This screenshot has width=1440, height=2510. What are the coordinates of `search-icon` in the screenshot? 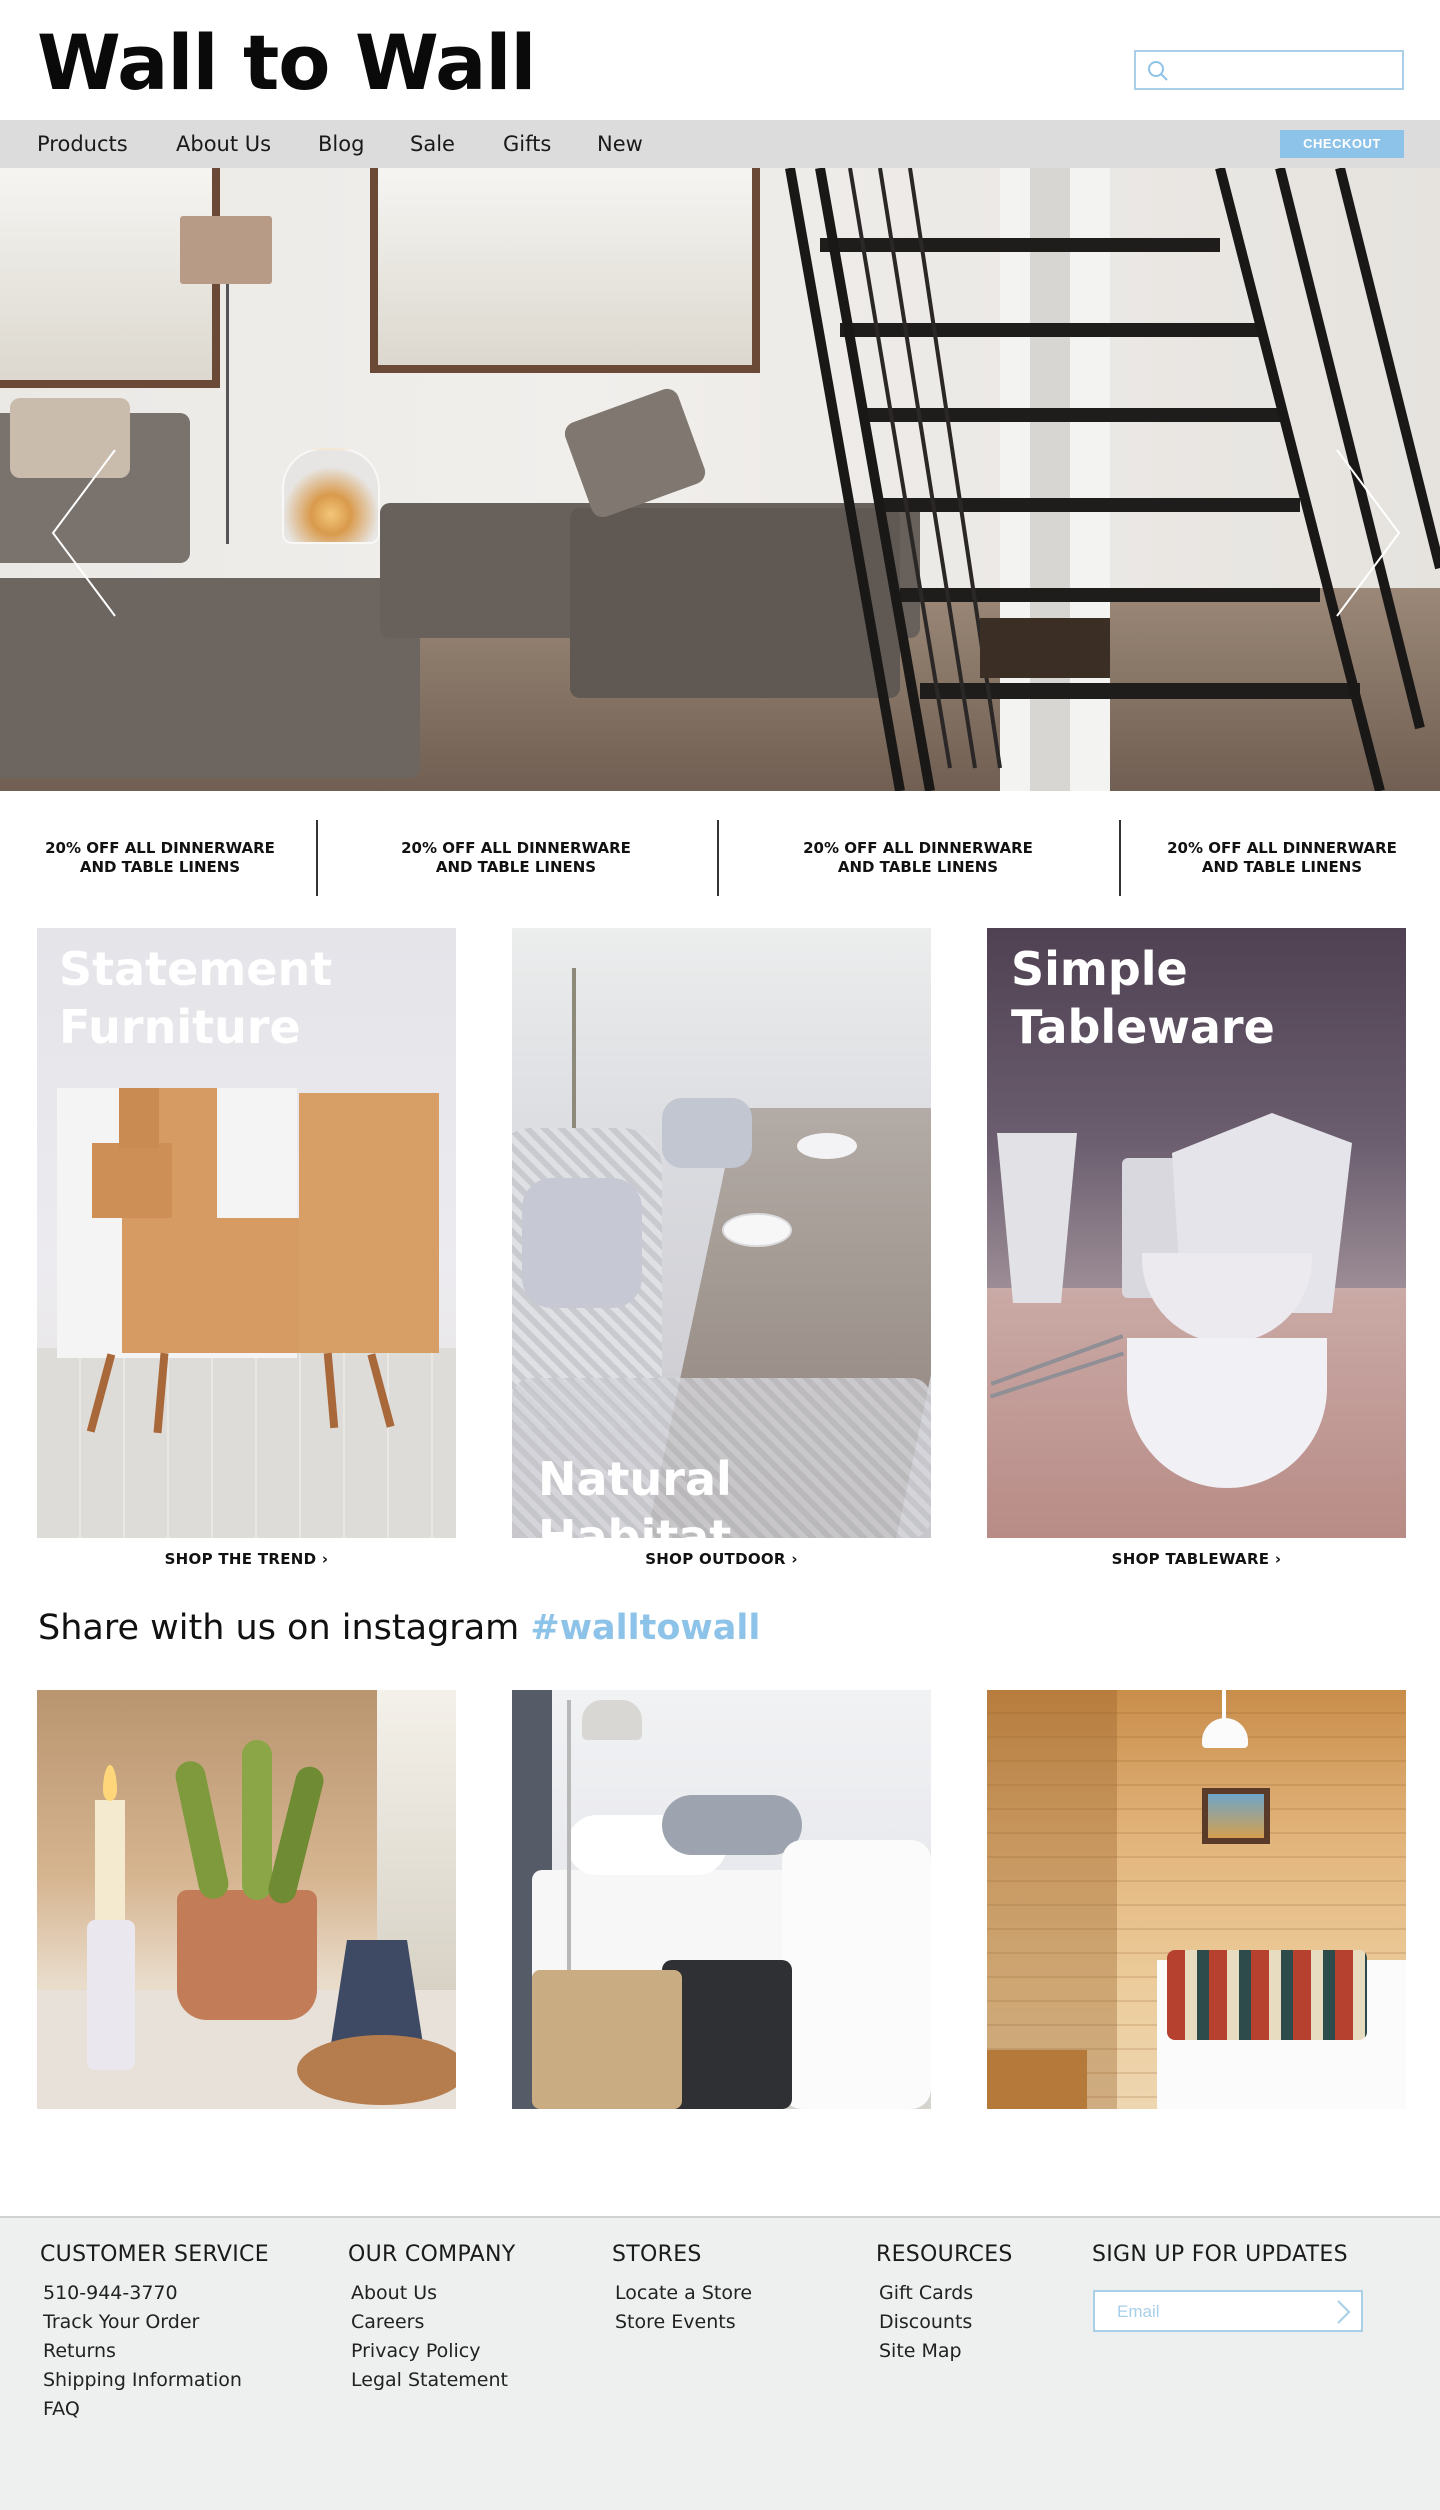 It's located at (1158, 71).